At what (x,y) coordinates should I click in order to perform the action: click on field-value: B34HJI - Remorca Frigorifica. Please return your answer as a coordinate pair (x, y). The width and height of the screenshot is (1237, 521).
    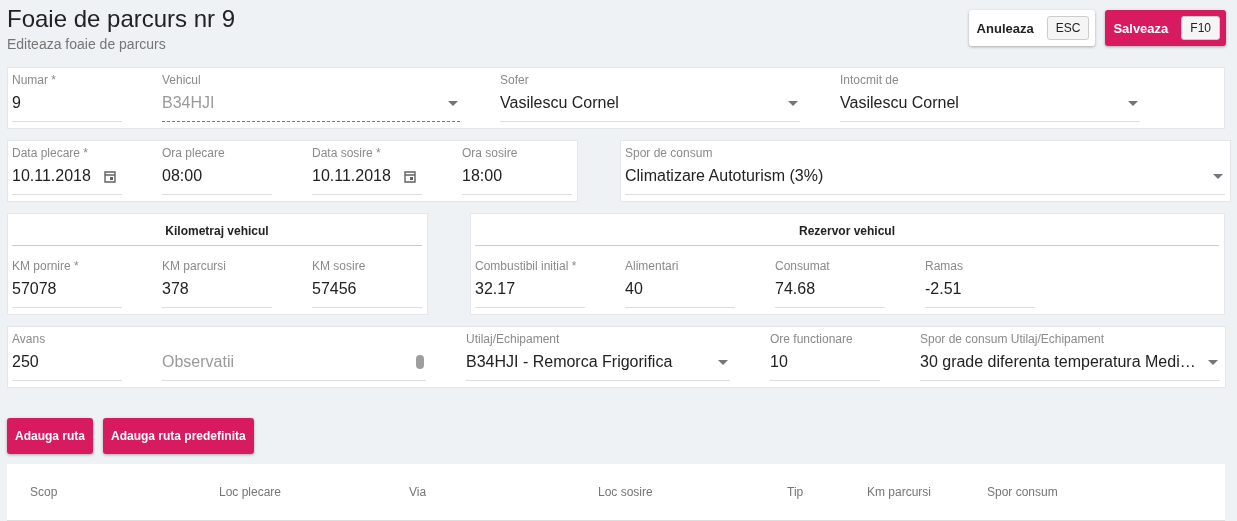
    Looking at the image, I should click on (570, 362).